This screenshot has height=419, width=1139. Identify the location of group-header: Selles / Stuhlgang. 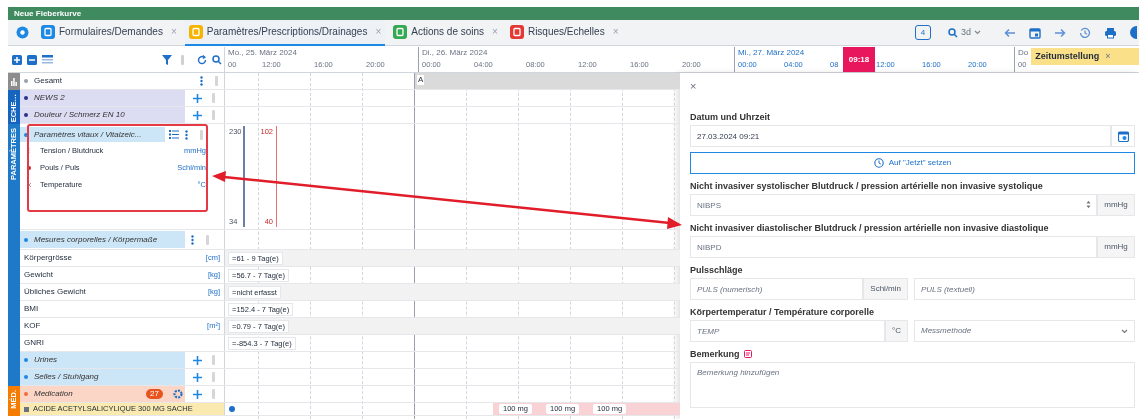
(102, 377).